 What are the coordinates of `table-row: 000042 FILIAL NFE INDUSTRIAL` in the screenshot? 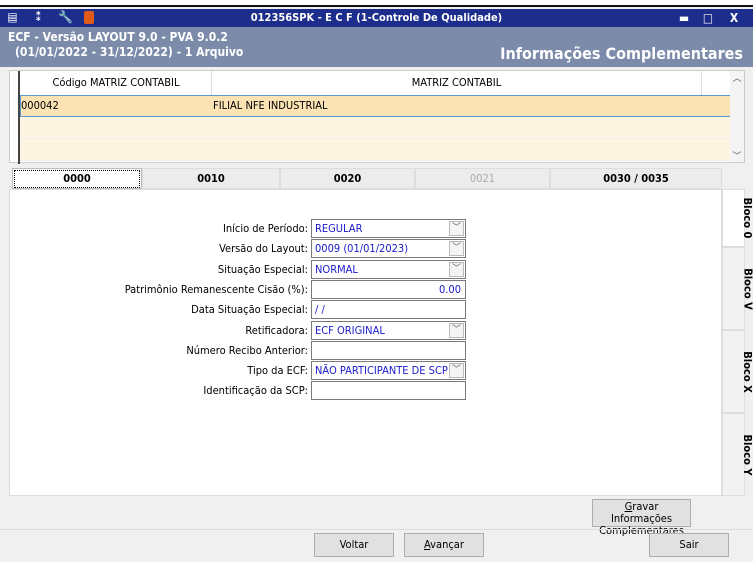 It's located at (375, 106).